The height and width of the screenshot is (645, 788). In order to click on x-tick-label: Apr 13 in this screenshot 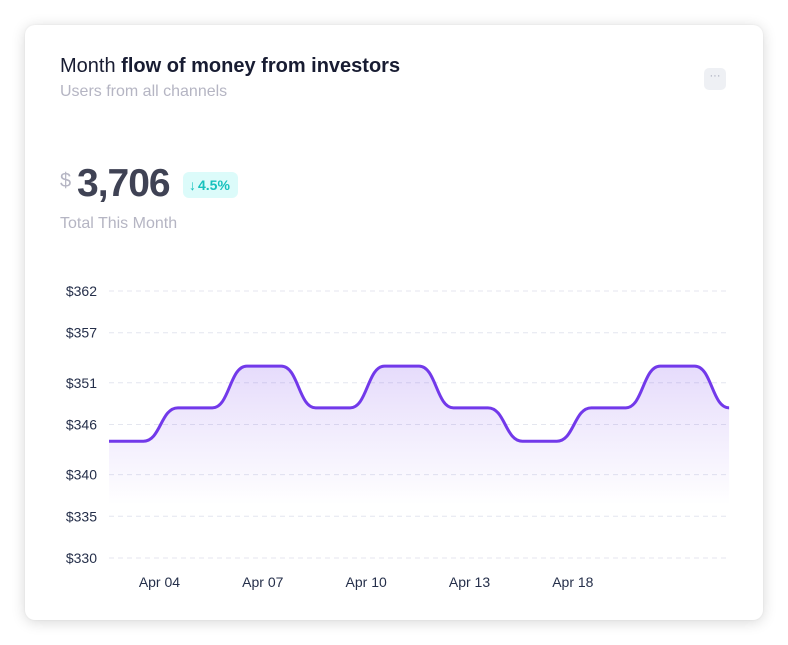, I will do `click(469, 582)`.